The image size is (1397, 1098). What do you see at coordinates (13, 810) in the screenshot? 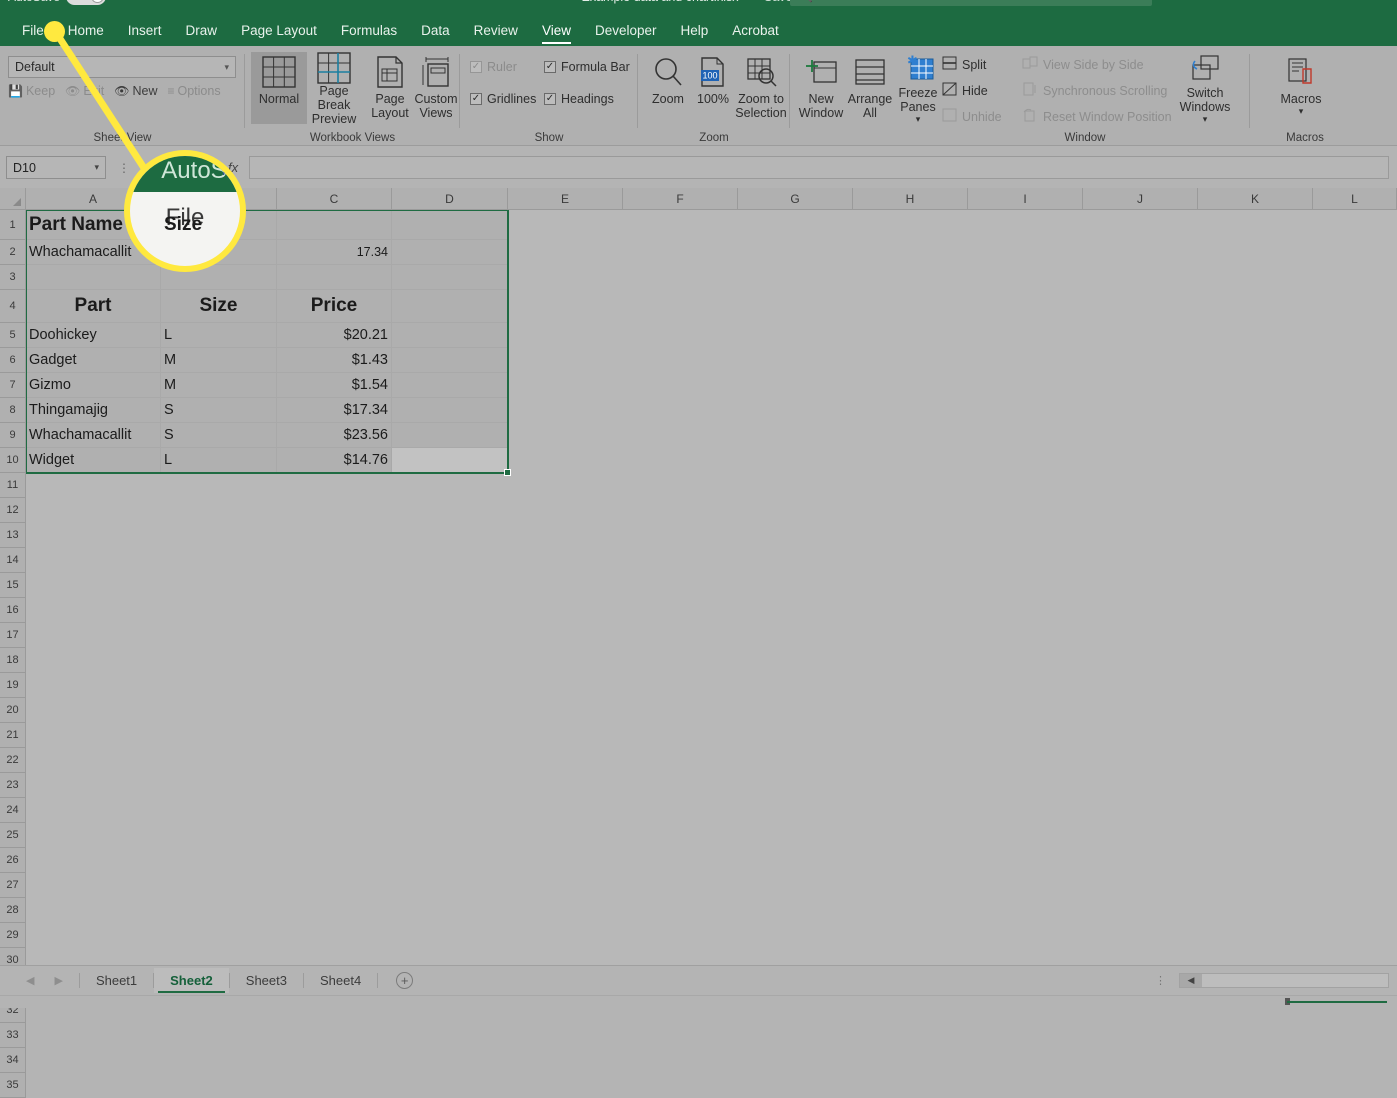
I see `row-header-24: 24` at bounding box center [13, 810].